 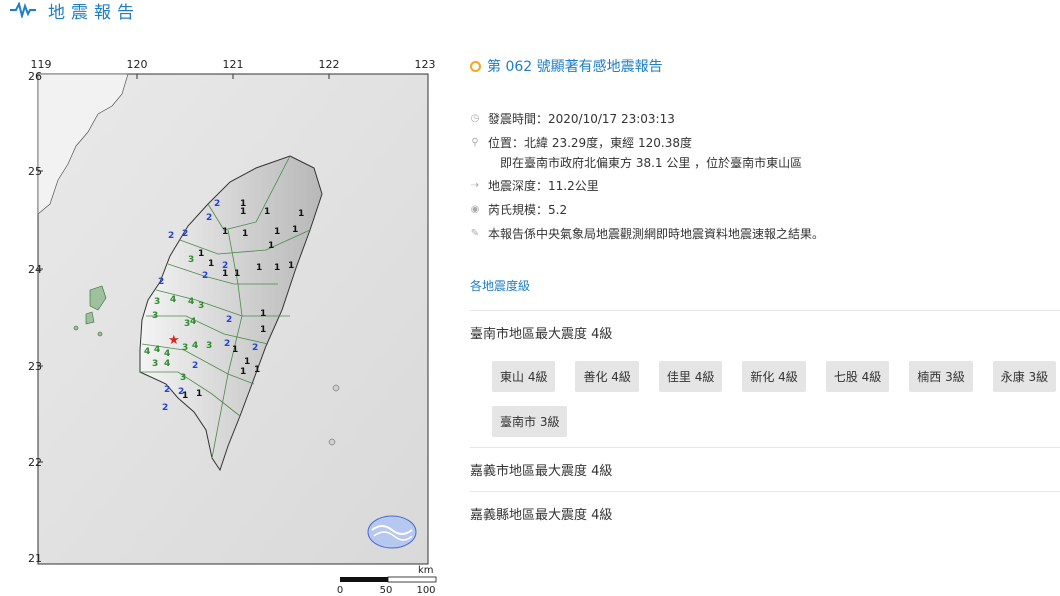 I want to click on station-chip: 新化 4級, so click(x=774, y=376).